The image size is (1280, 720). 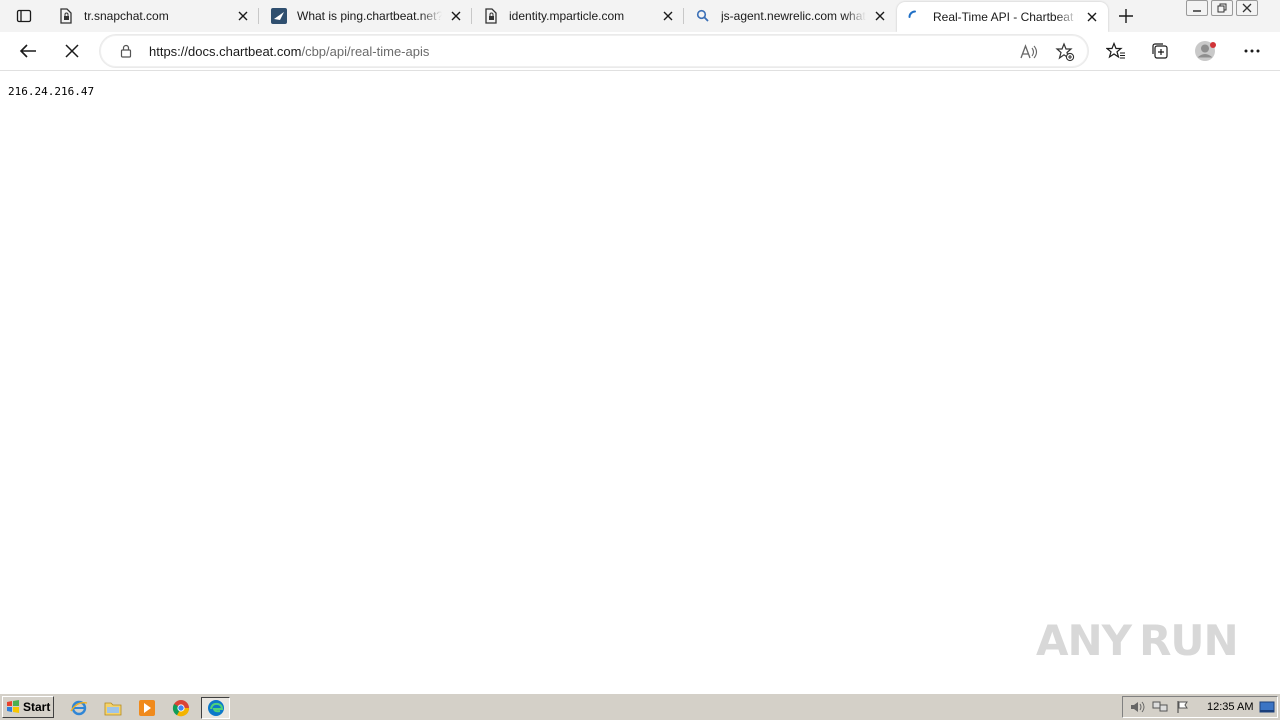 I want to click on tab-mparticle: identity.mparticle.com, so click(x=578, y=16).